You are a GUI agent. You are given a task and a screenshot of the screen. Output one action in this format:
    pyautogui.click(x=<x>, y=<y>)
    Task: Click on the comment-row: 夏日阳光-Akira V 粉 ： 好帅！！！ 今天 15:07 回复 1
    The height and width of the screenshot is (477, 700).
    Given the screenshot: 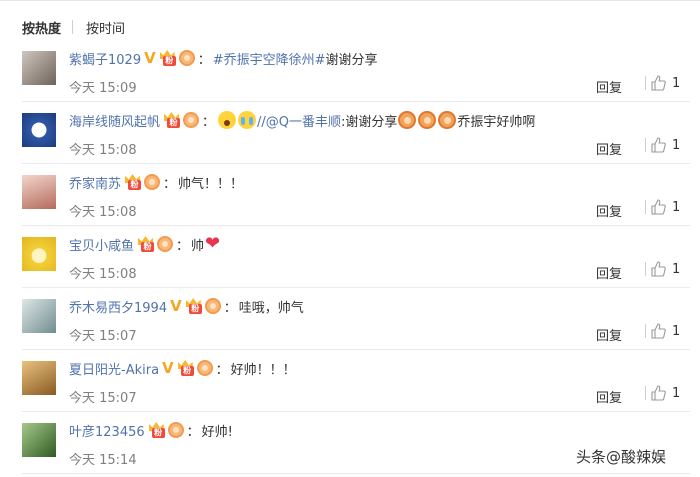 What is the action you would take?
    pyautogui.click(x=356, y=381)
    